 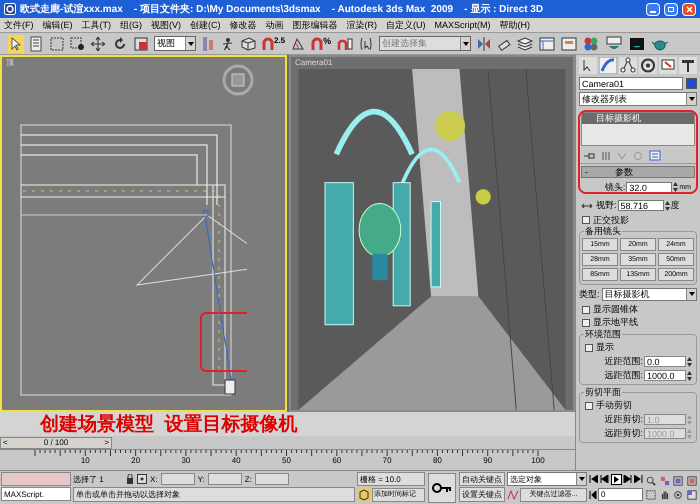 I want to click on zoom-extents-all-icon, so click(x=691, y=481).